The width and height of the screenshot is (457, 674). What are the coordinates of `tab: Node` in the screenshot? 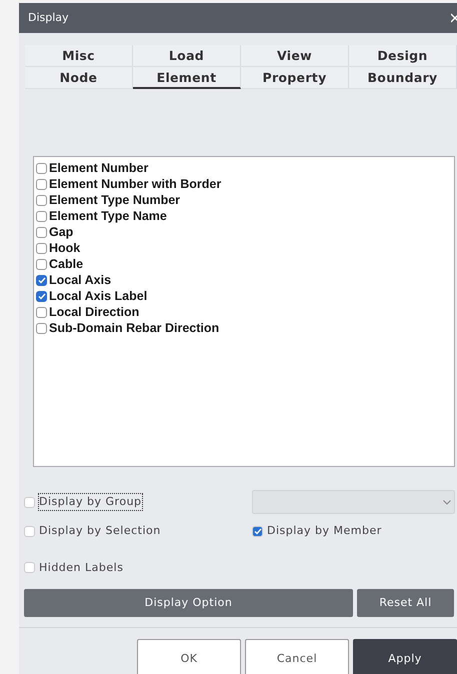 It's located at (79, 78).